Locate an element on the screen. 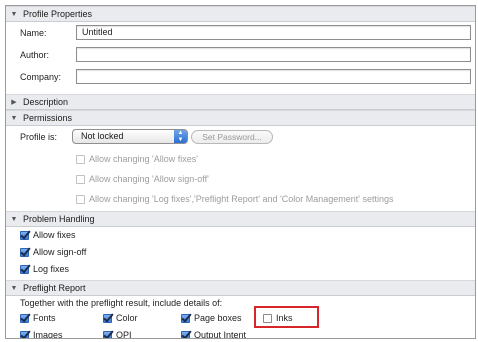 This screenshot has width=478, height=342. option-label: Log fixes is located at coordinates (51, 269).